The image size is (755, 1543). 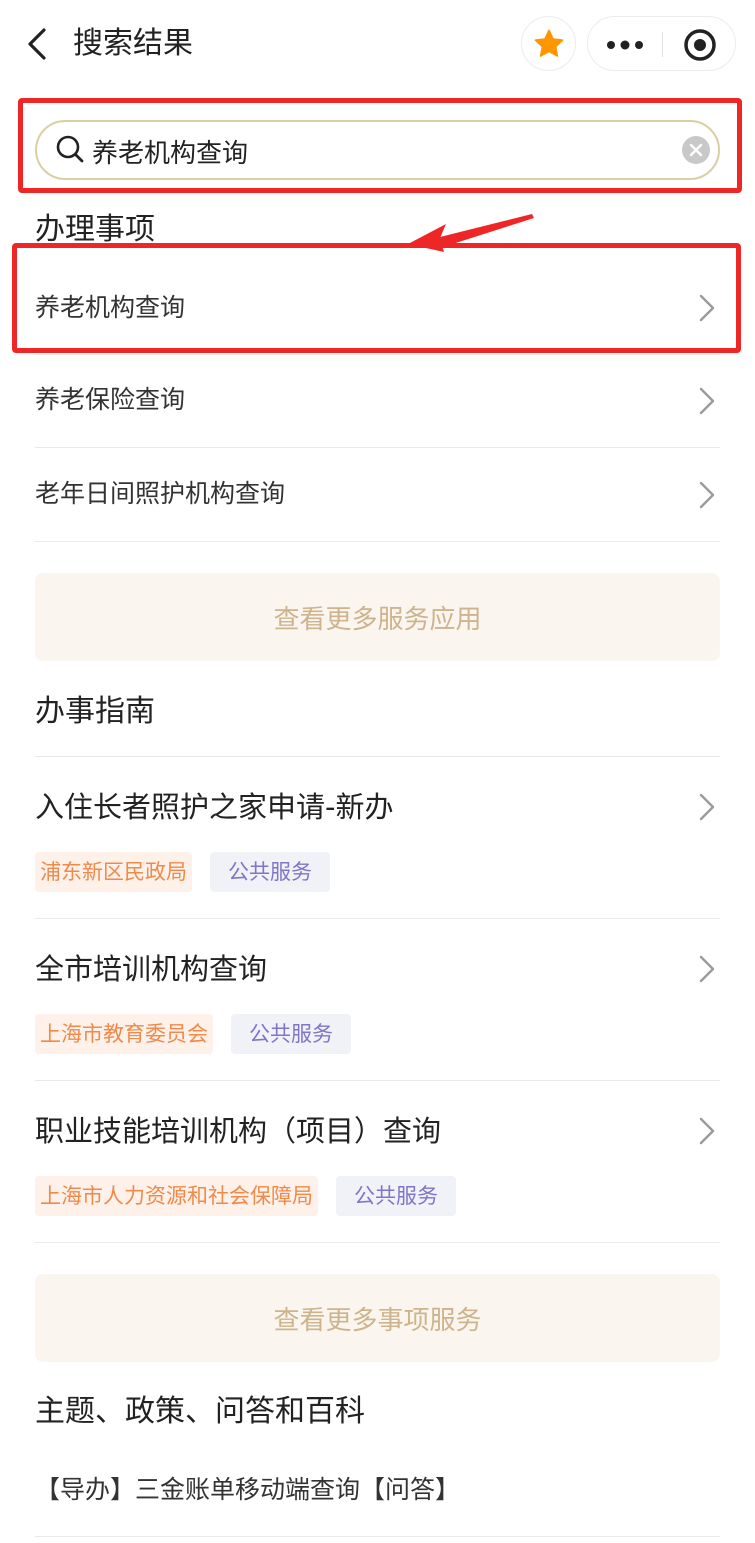 I want to click on matter-item-label: 养老保险查询, so click(x=110, y=399).